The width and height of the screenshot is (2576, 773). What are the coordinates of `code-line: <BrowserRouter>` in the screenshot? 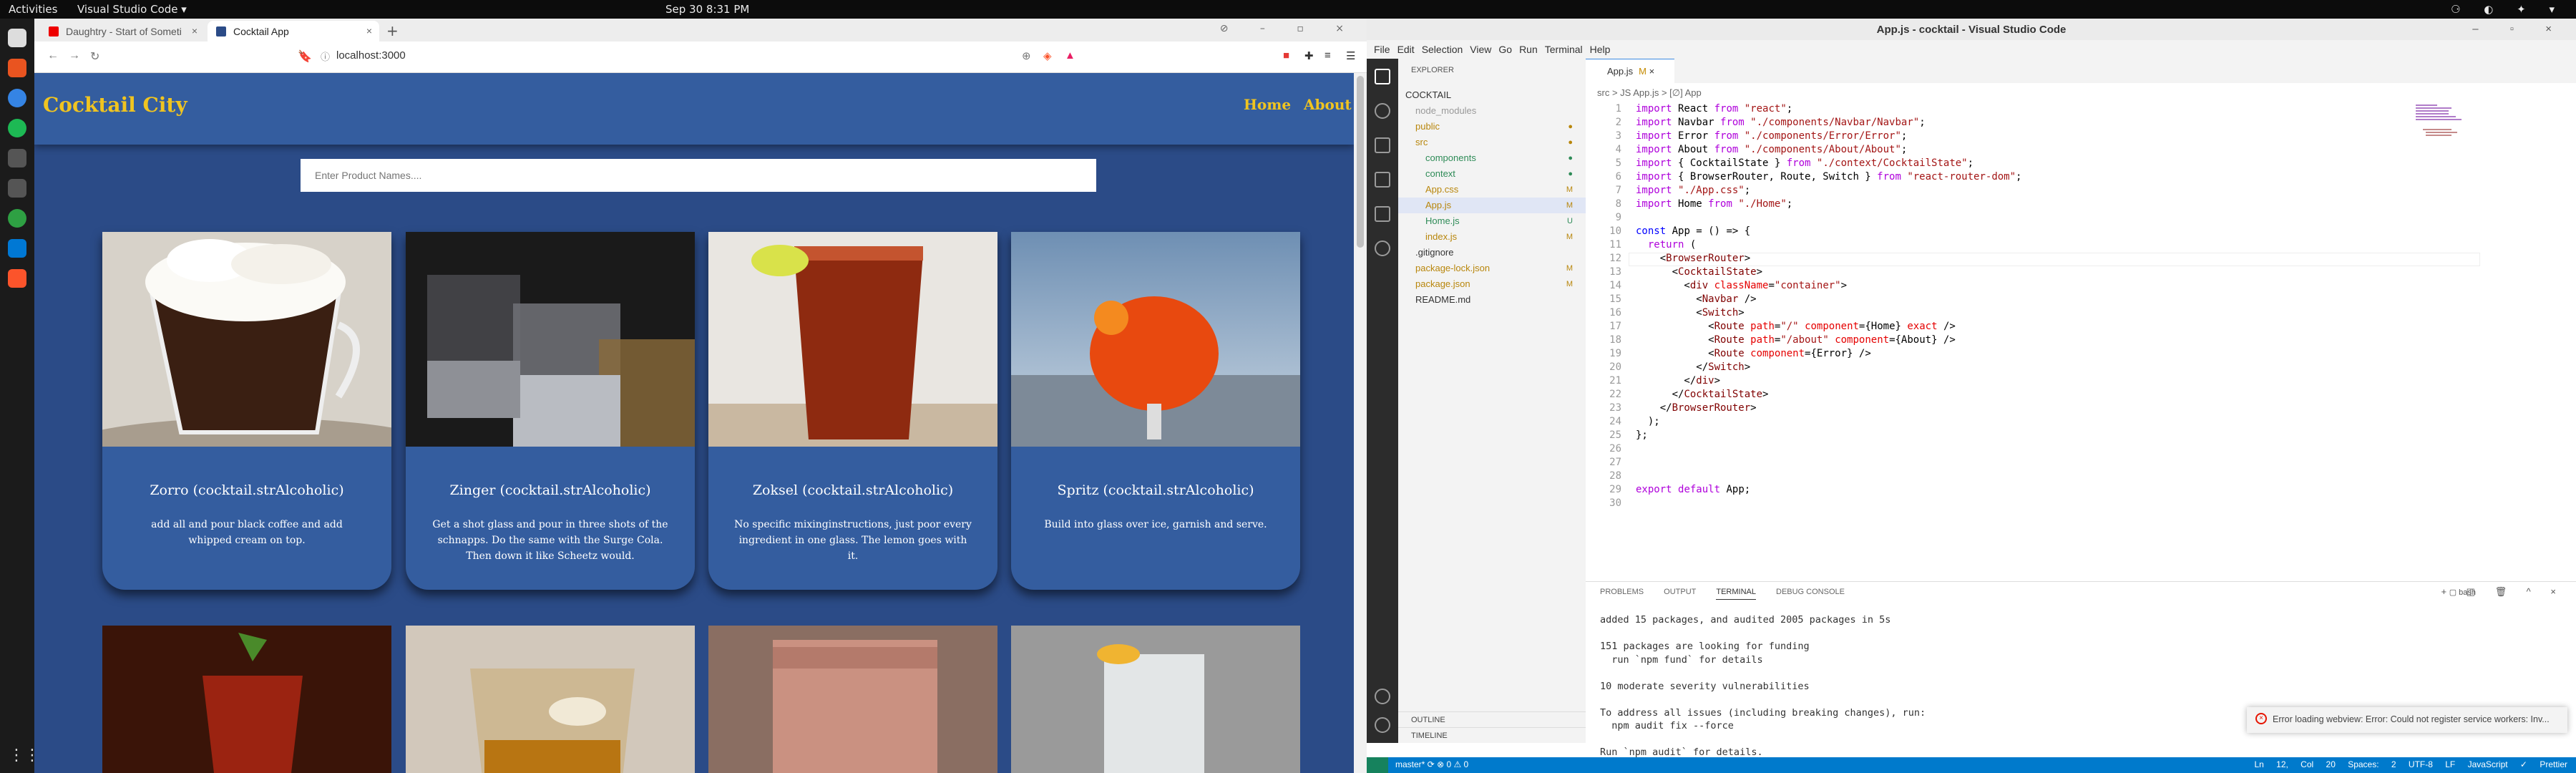 It's located at (1693, 258).